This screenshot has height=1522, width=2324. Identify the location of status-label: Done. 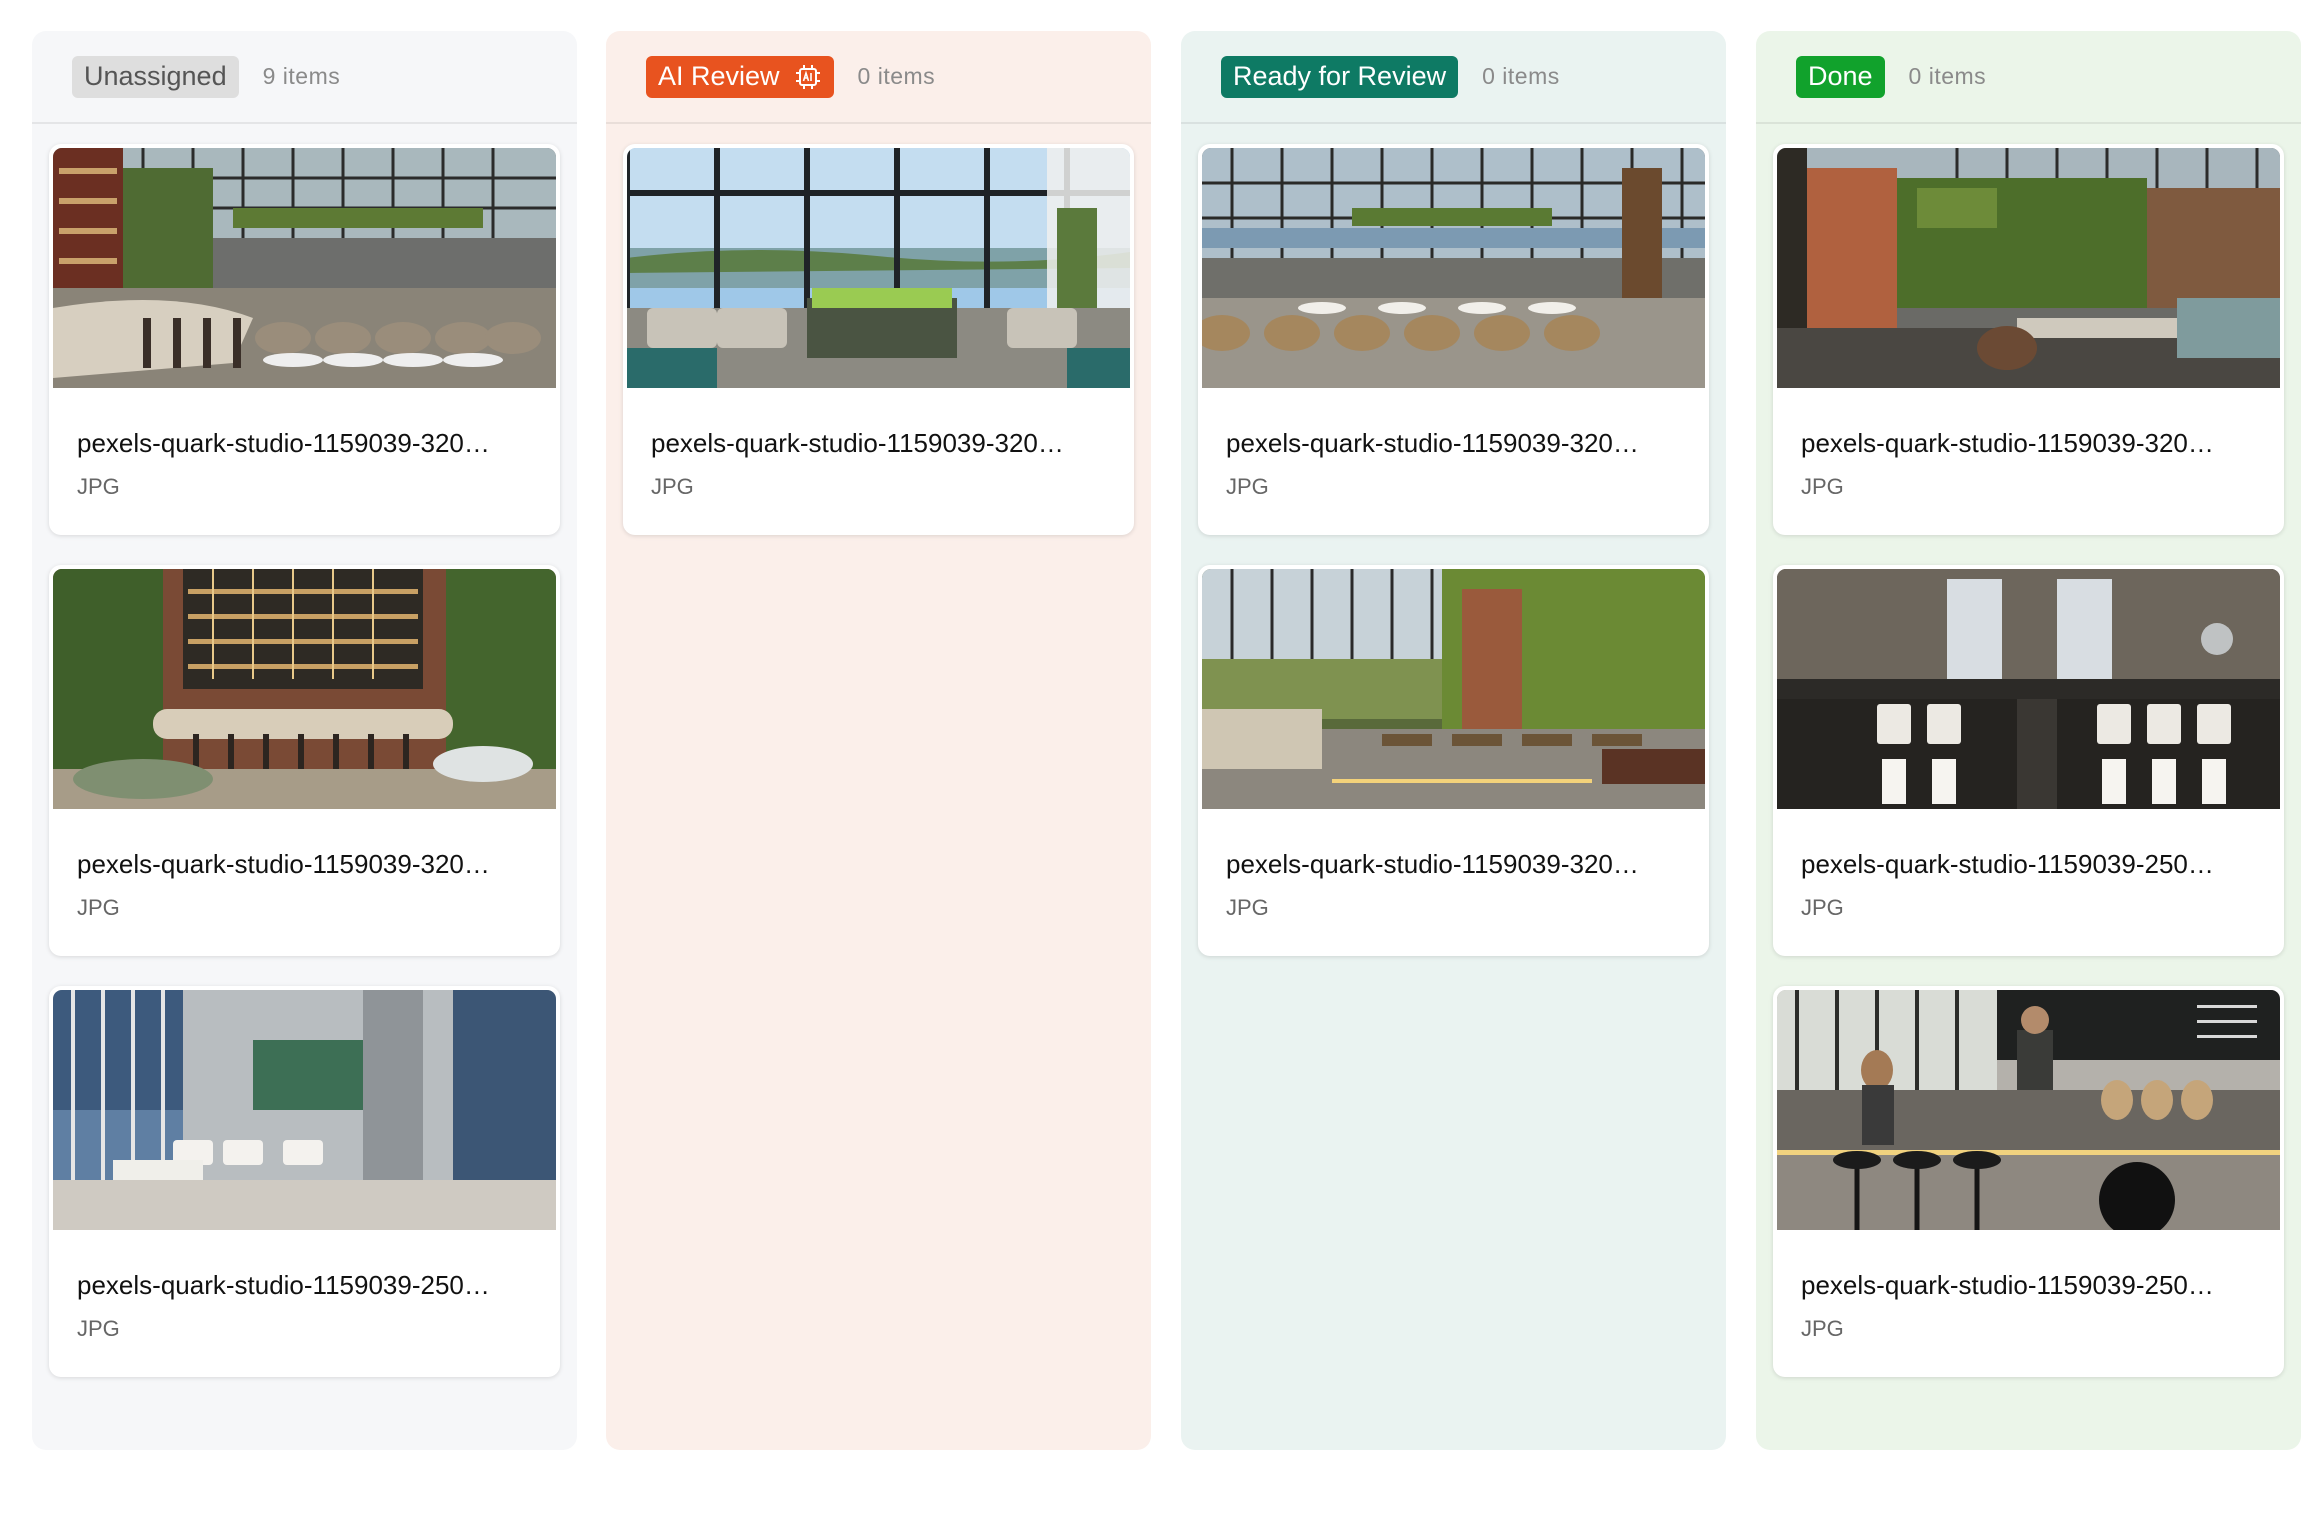
(1840, 76).